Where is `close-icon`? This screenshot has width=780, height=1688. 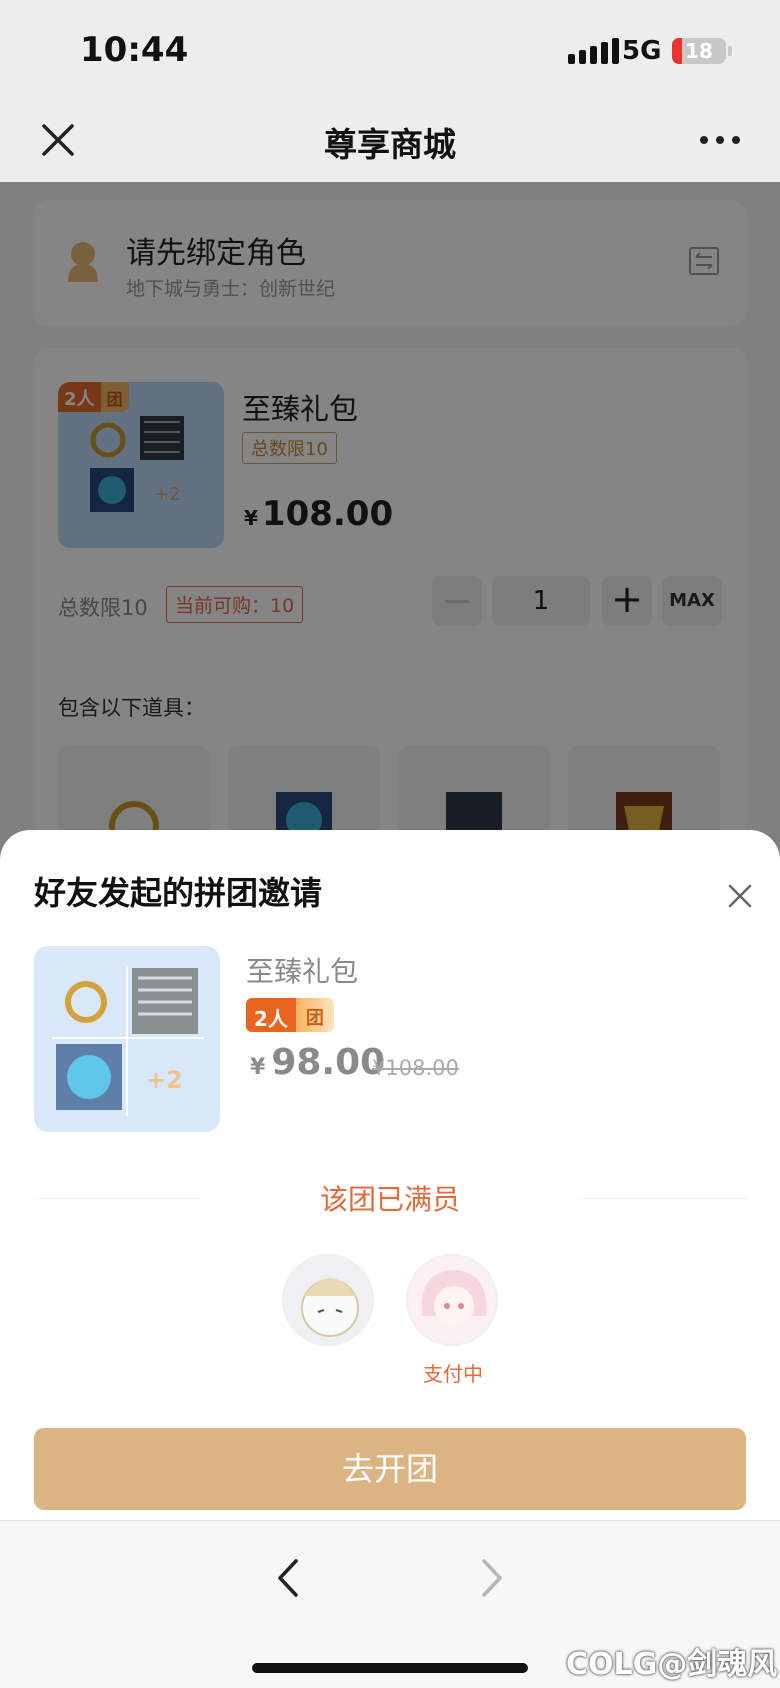
close-icon is located at coordinates (740, 896).